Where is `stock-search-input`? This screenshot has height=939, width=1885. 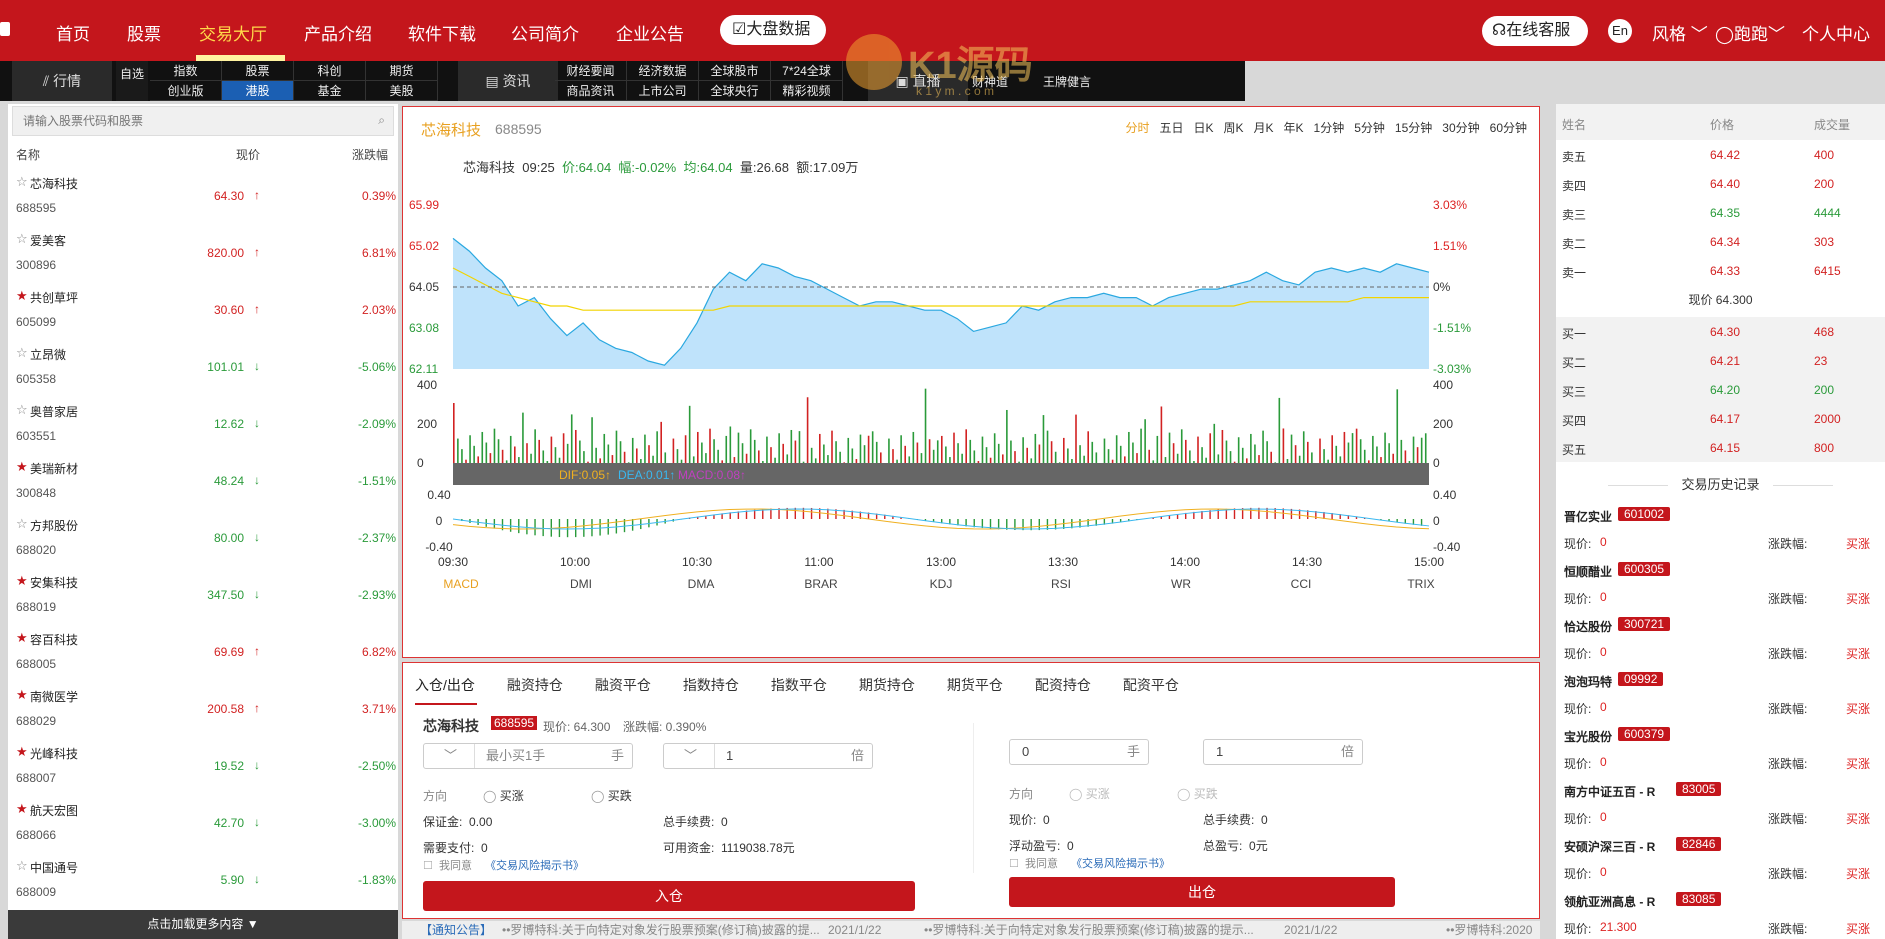 stock-search-input is located at coordinates (183, 121).